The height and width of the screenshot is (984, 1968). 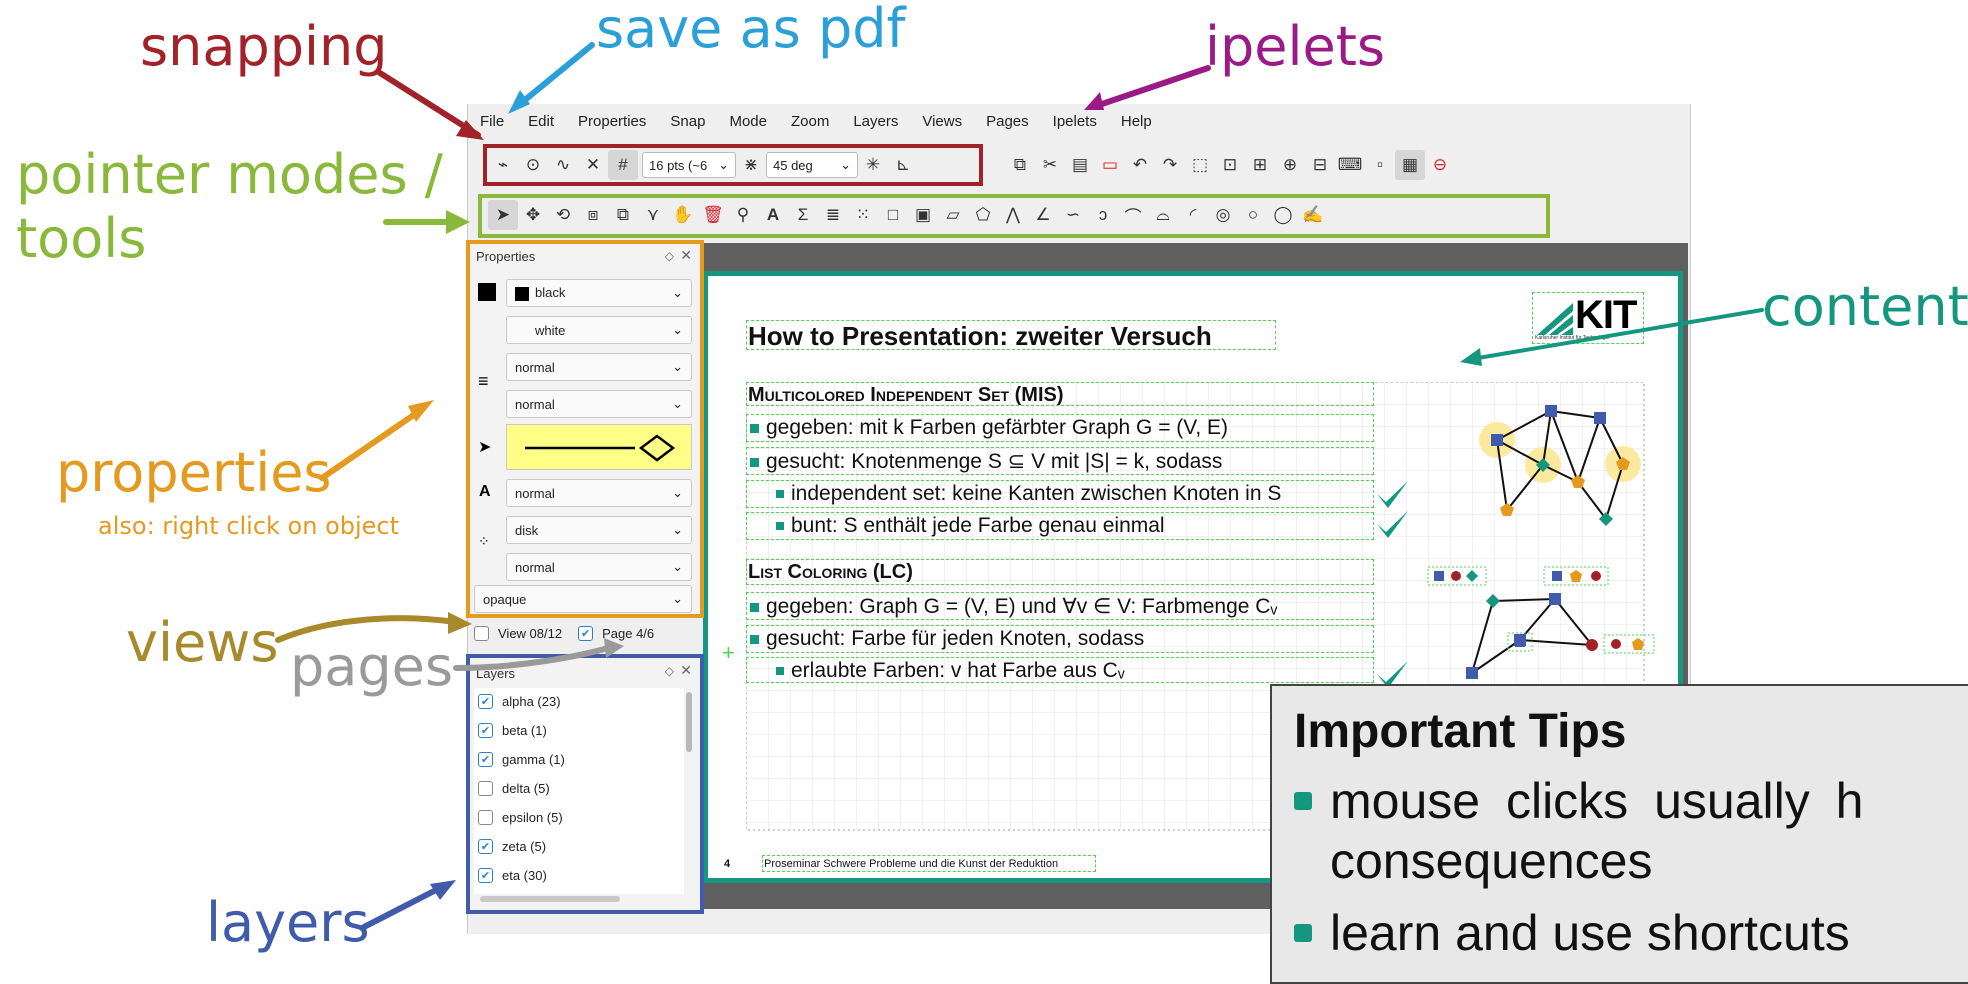 What do you see at coordinates (1590, 933) in the screenshot?
I see `tips-item: learn and use shortcuts` at bounding box center [1590, 933].